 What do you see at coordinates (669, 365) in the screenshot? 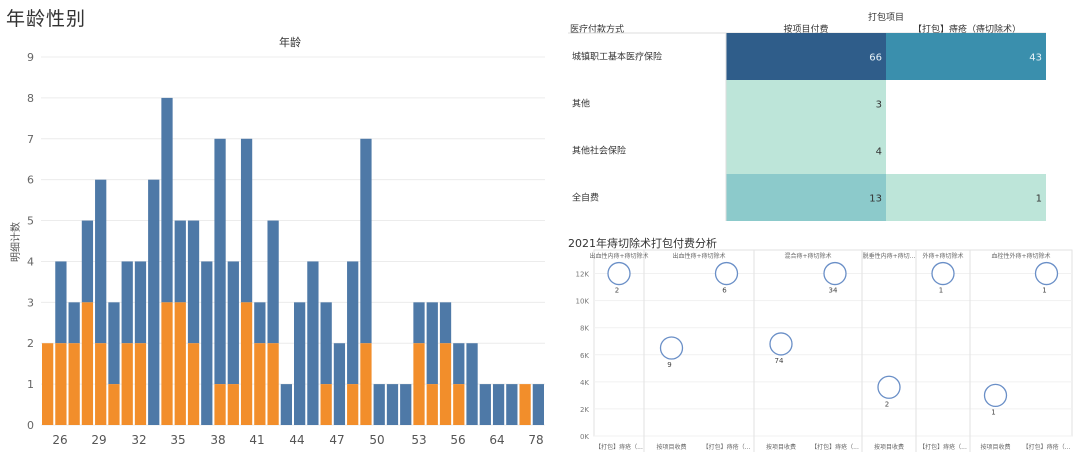
I see `scatter-point-label: 9` at bounding box center [669, 365].